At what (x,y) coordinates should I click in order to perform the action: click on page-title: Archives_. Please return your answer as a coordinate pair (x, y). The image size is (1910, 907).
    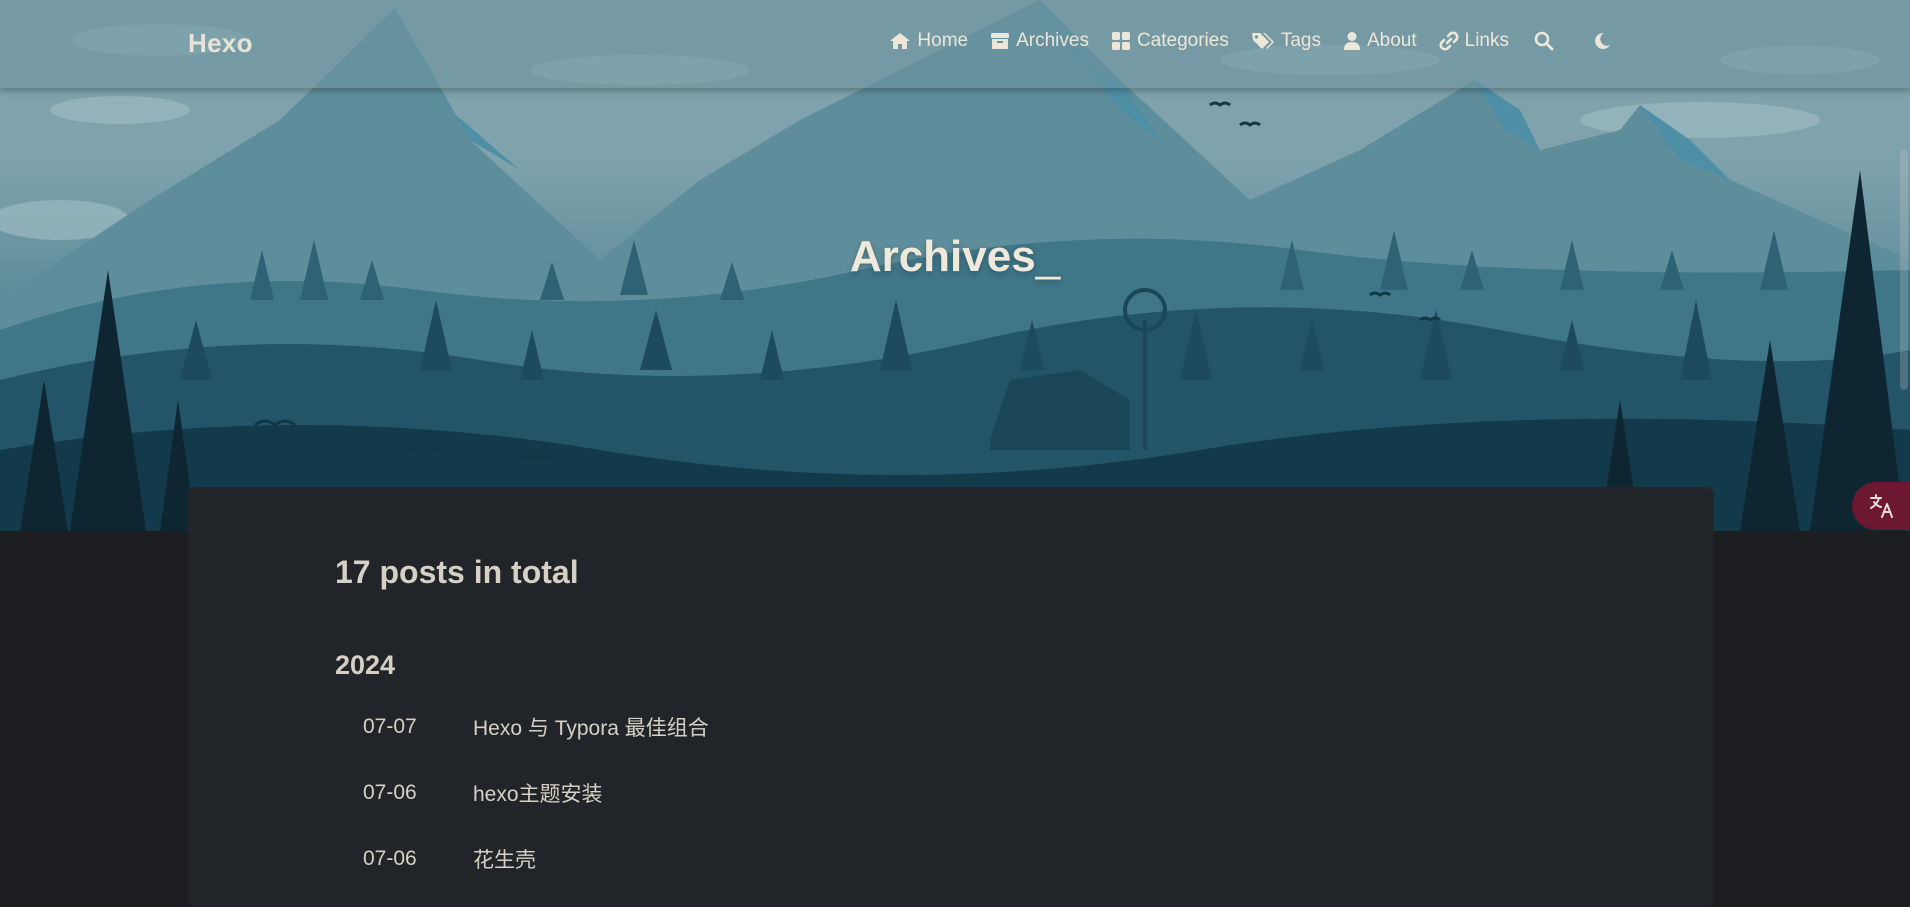
    Looking at the image, I should click on (955, 257).